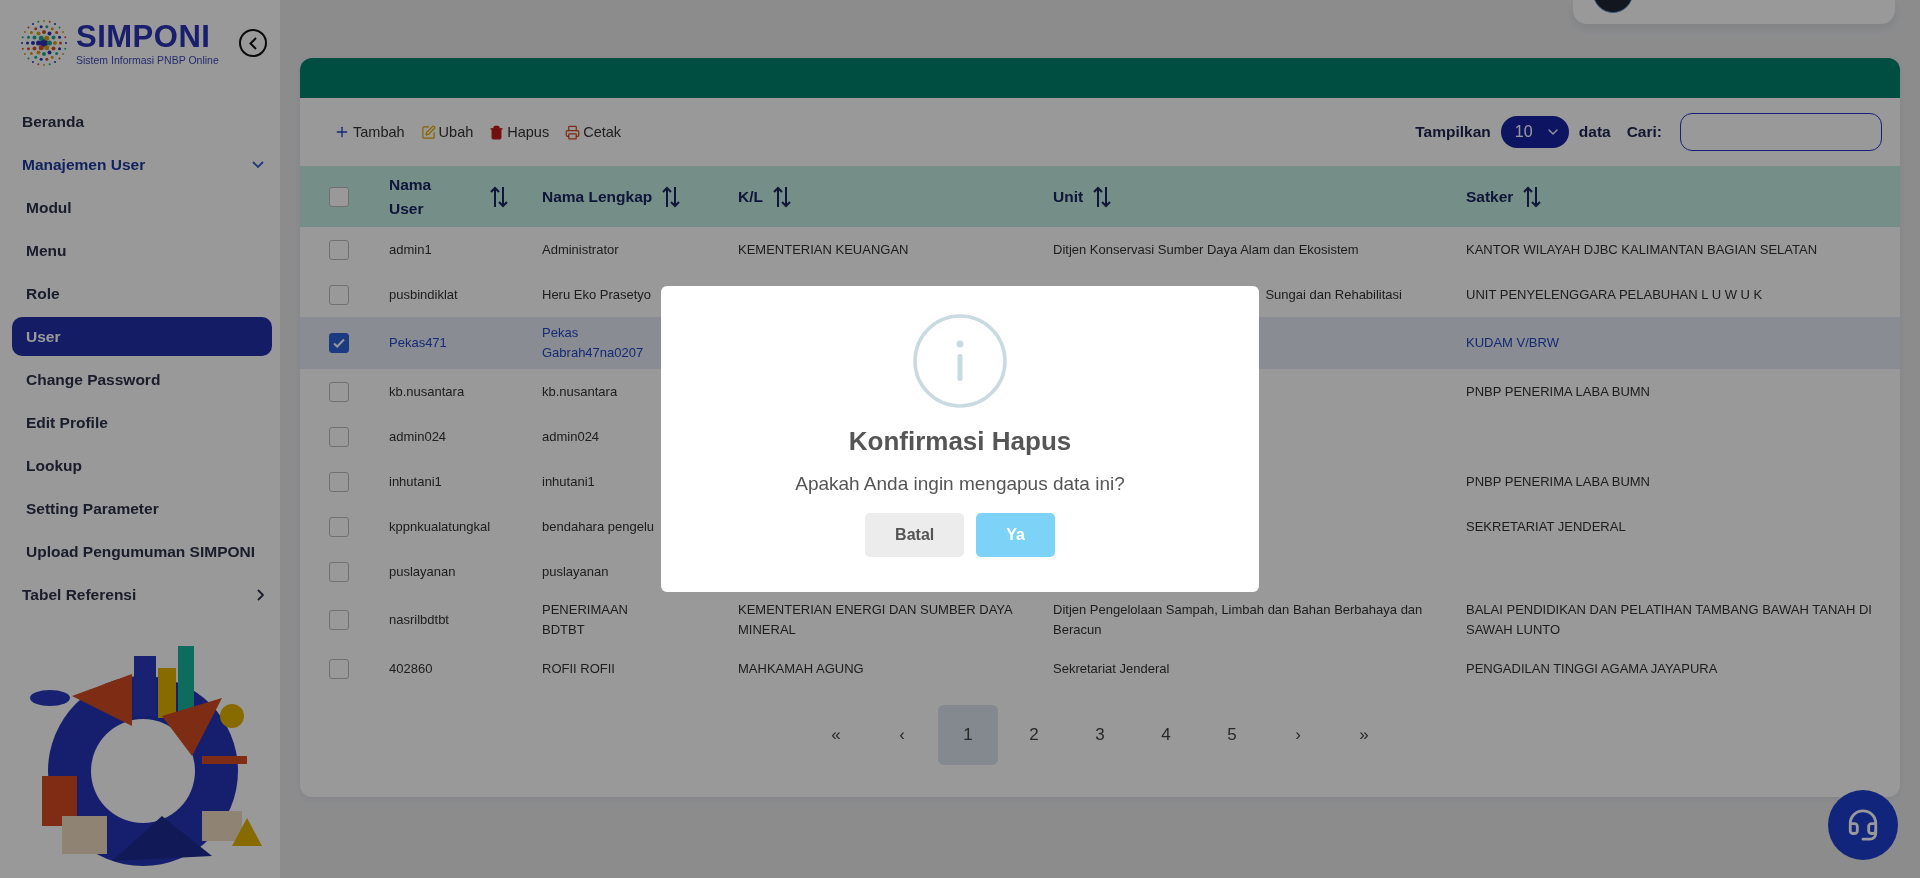  I want to click on trash-icon, so click(497, 132).